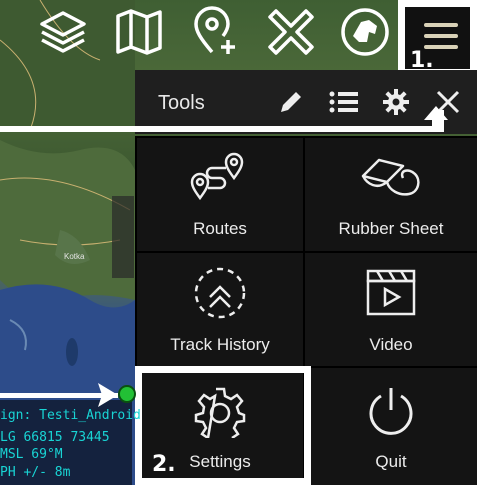 The height and width of the screenshot is (485, 477). Describe the element at coordinates (390, 177) in the screenshot. I see `rubber-sheet-icon` at that location.